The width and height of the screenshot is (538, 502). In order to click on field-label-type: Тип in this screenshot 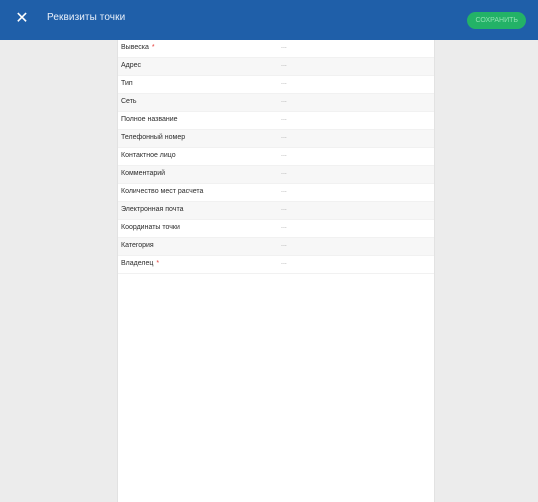, I will do `click(127, 83)`.